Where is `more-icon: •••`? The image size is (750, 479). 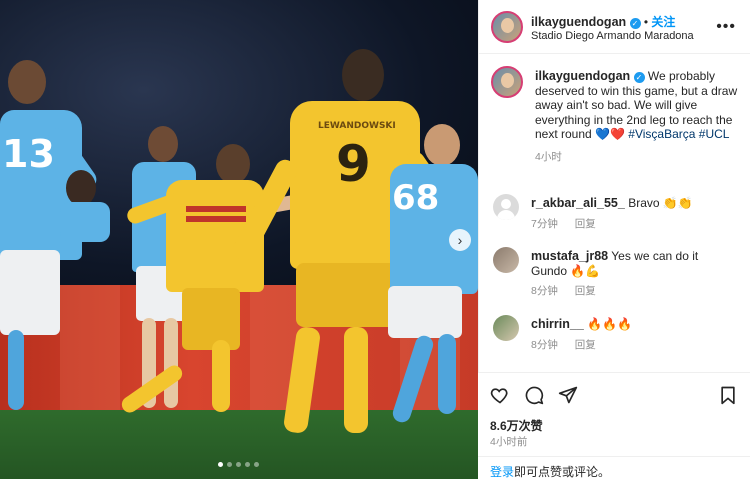 more-icon: ••• is located at coordinates (726, 27).